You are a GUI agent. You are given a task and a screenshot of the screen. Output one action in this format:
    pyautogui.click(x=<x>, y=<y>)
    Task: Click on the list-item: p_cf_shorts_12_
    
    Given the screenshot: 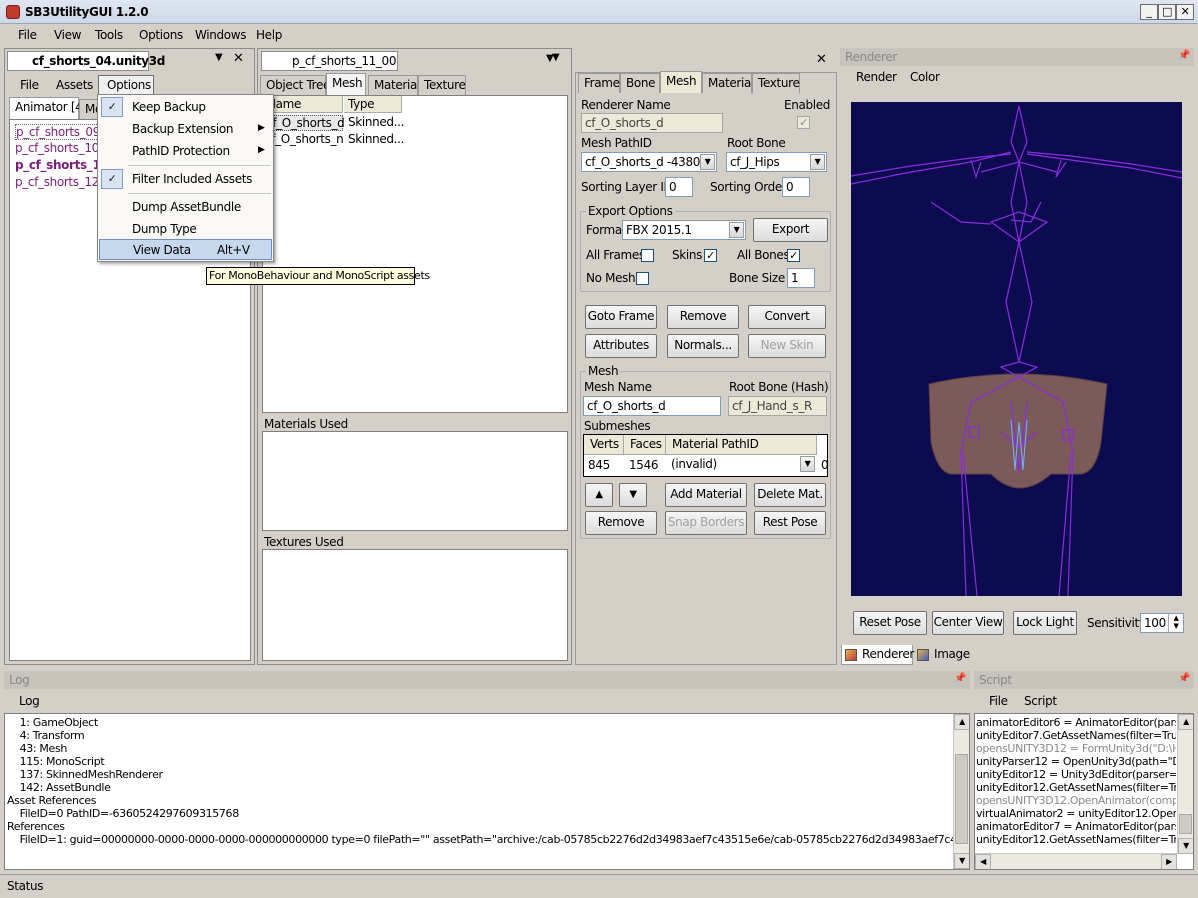 What is the action you would take?
    pyautogui.click(x=60, y=182)
    